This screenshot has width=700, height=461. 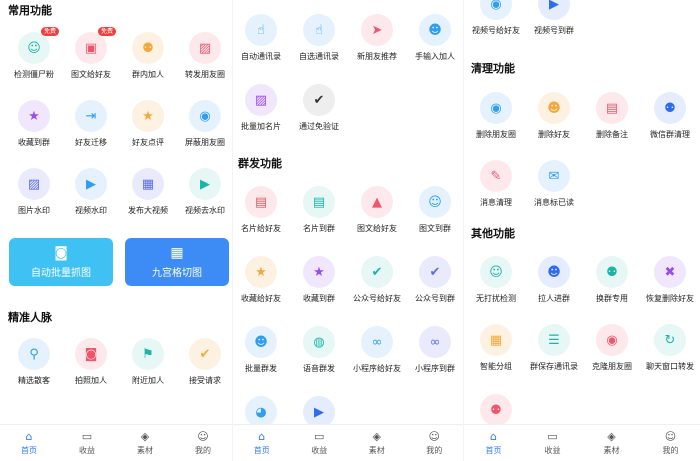 What do you see at coordinates (148, 192) in the screenshot?
I see `feature-item: ▦ 发布大视频` at bounding box center [148, 192].